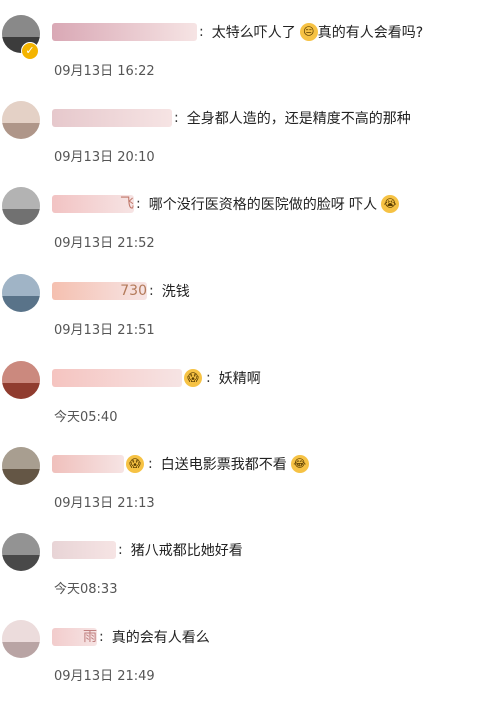 Image resolution: width=494 pixels, height=707 pixels. Describe the element at coordinates (104, 676) in the screenshot. I see `comment-time: 09月13日 21:49` at that location.